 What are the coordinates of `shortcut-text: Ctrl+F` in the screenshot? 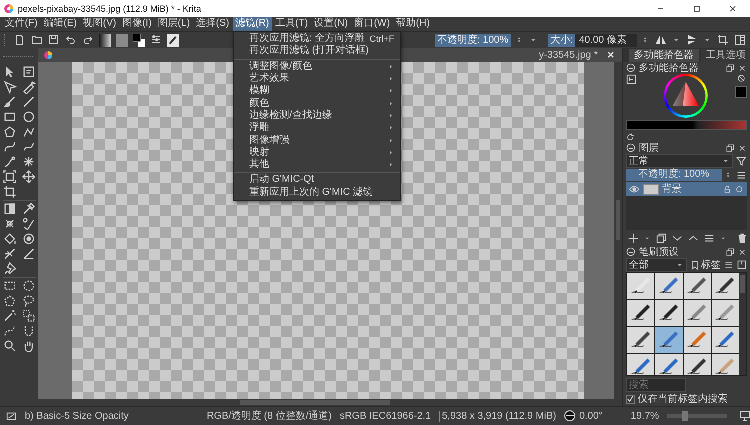 It's located at (382, 39).